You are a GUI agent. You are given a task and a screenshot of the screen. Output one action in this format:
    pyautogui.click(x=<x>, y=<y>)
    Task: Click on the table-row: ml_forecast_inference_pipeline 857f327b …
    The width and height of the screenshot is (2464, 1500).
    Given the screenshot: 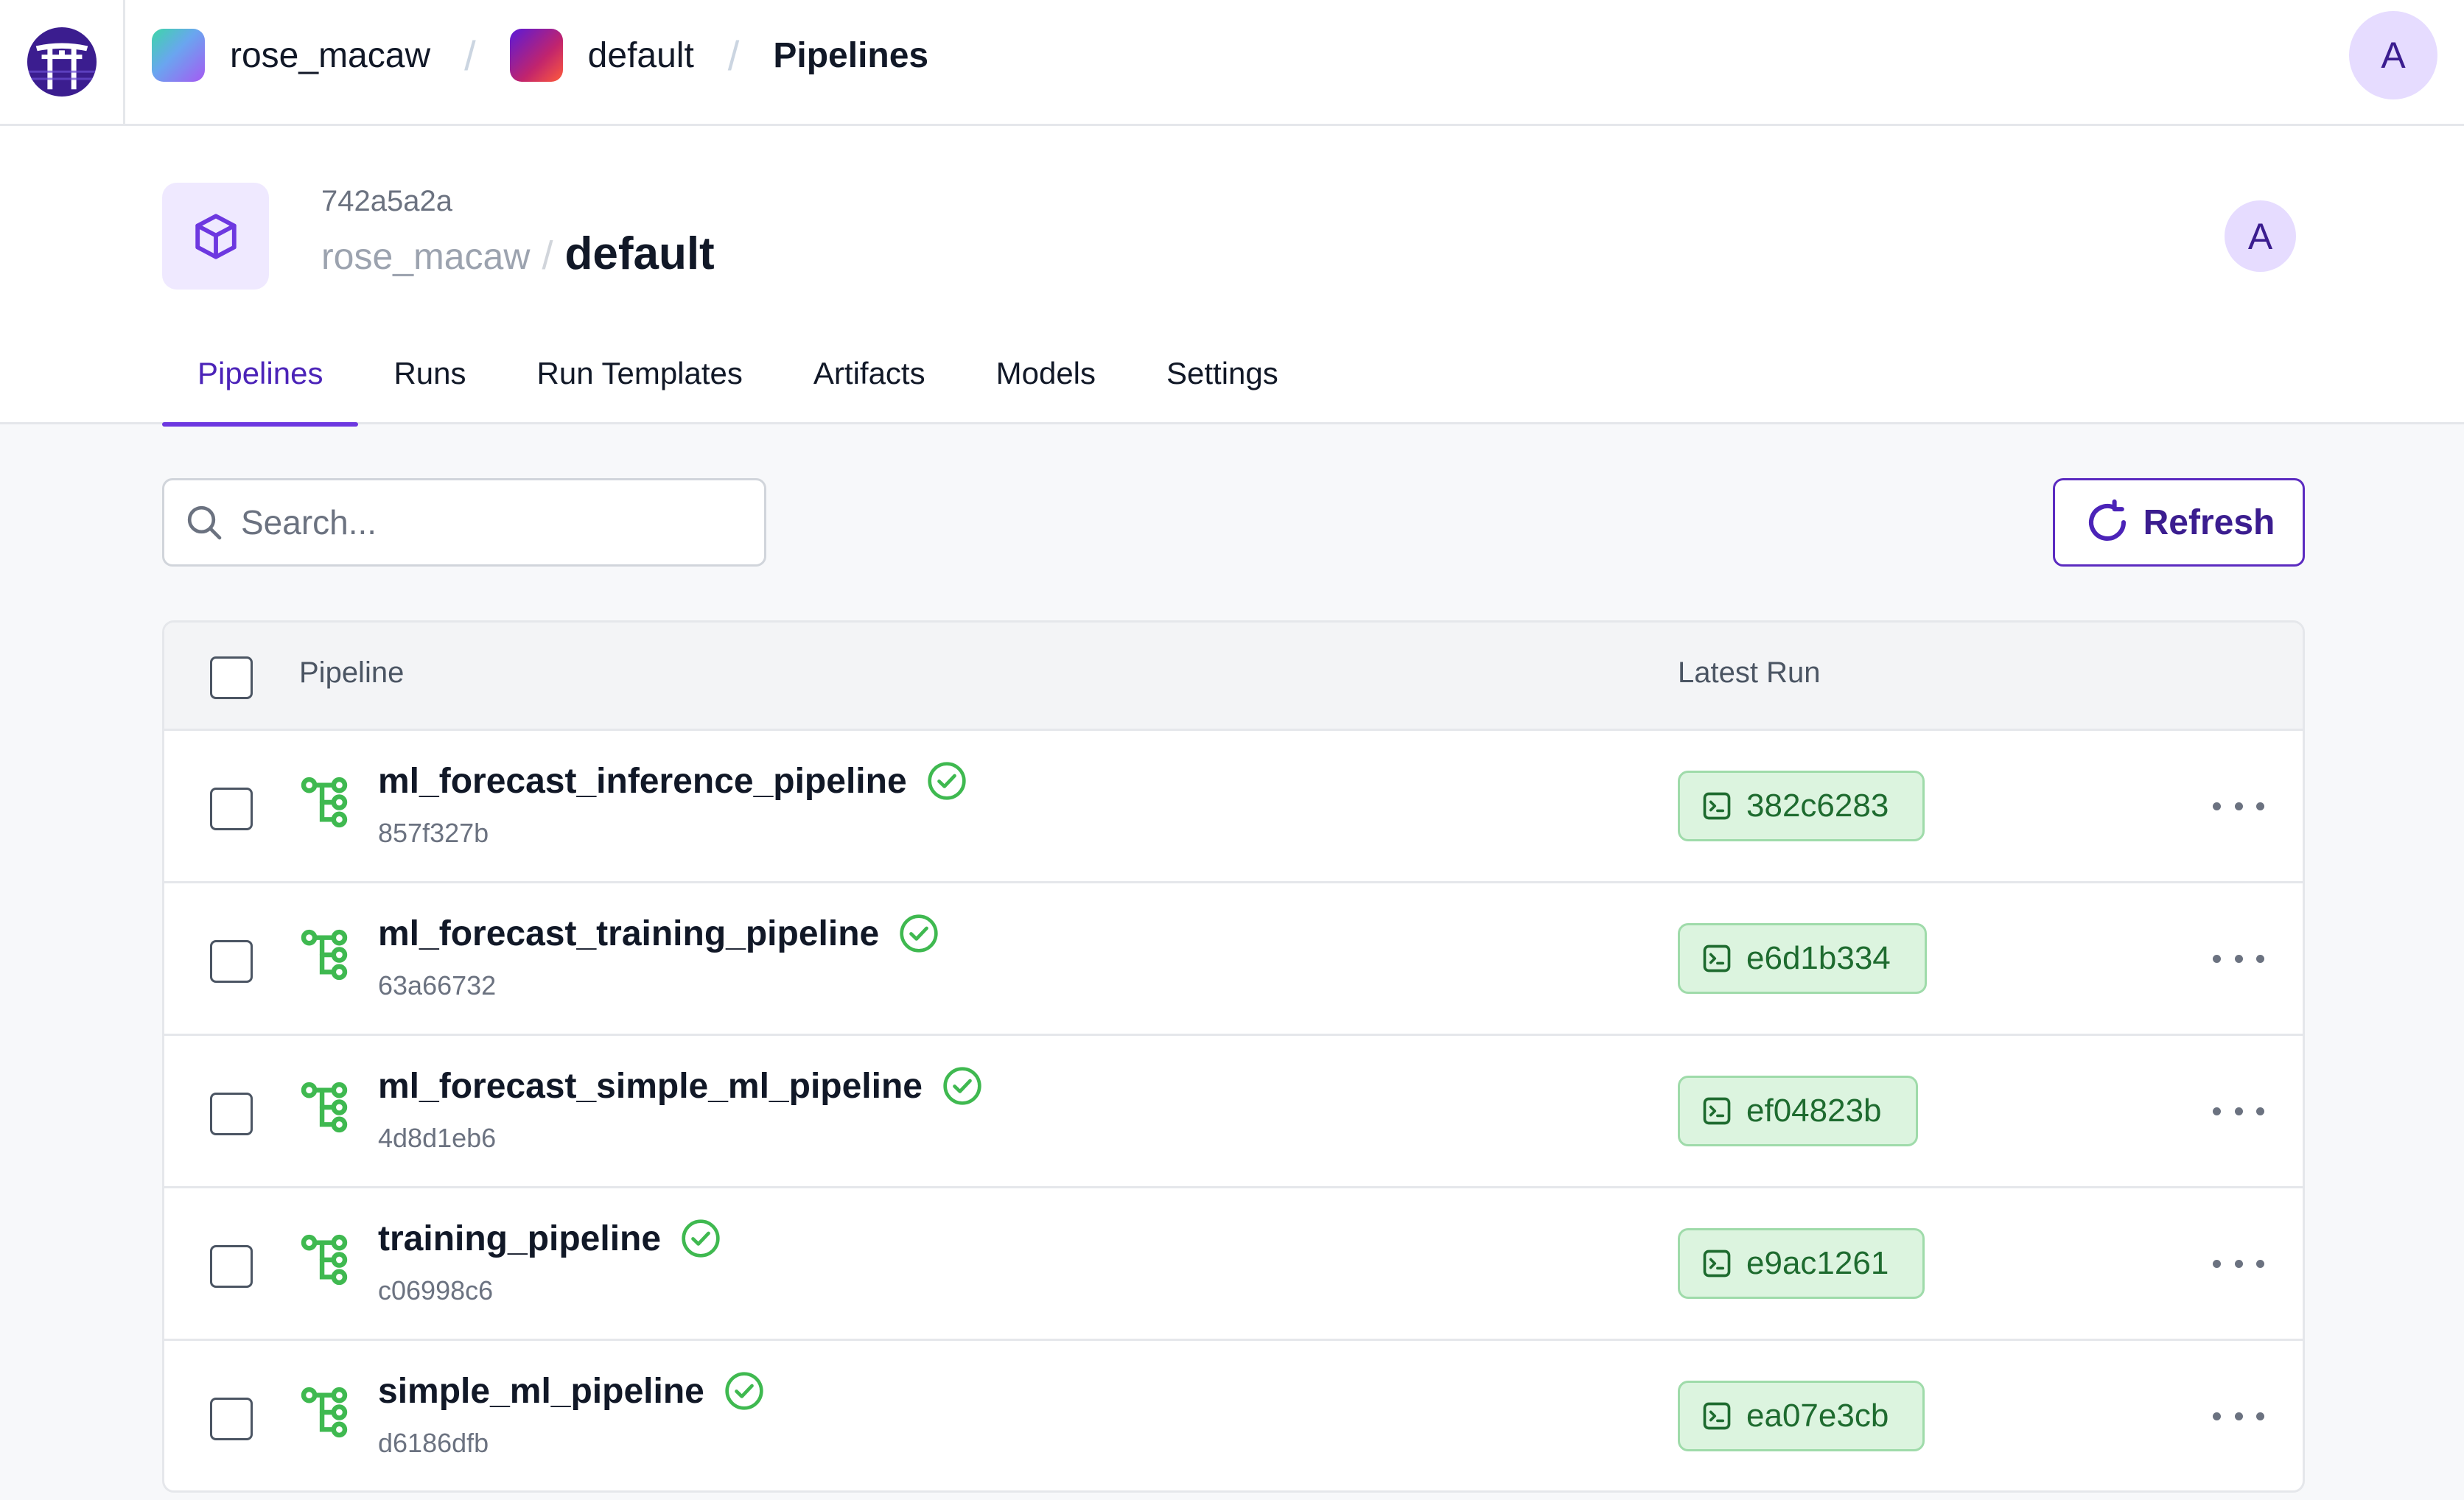 What is the action you would take?
    pyautogui.click(x=1233, y=807)
    